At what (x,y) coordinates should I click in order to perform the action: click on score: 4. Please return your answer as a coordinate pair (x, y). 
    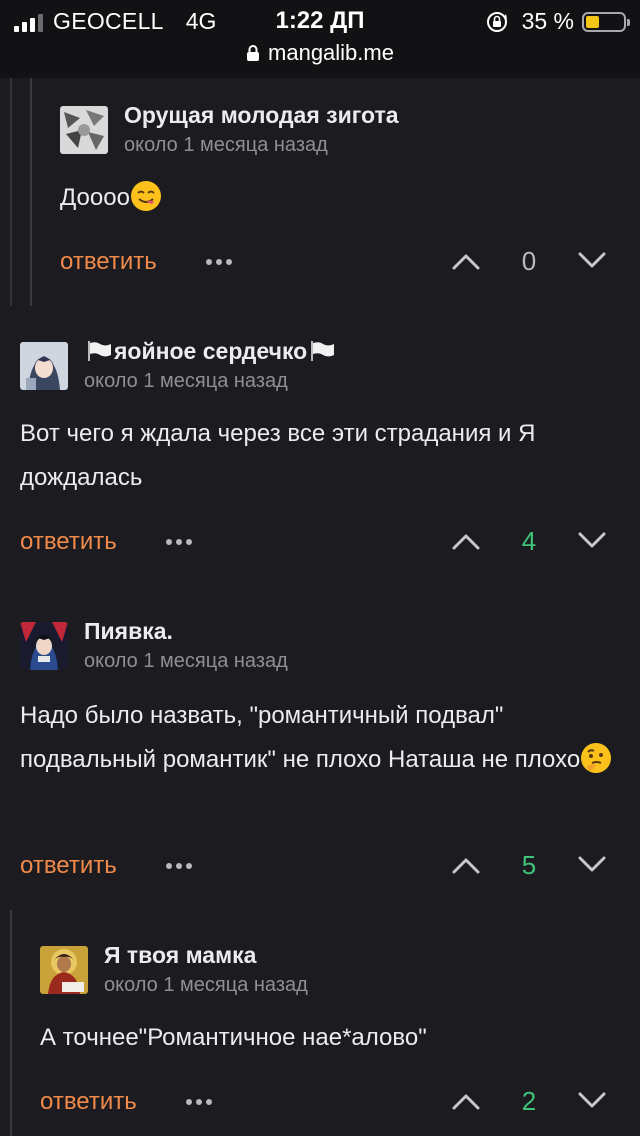
    Looking at the image, I should click on (529, 541).